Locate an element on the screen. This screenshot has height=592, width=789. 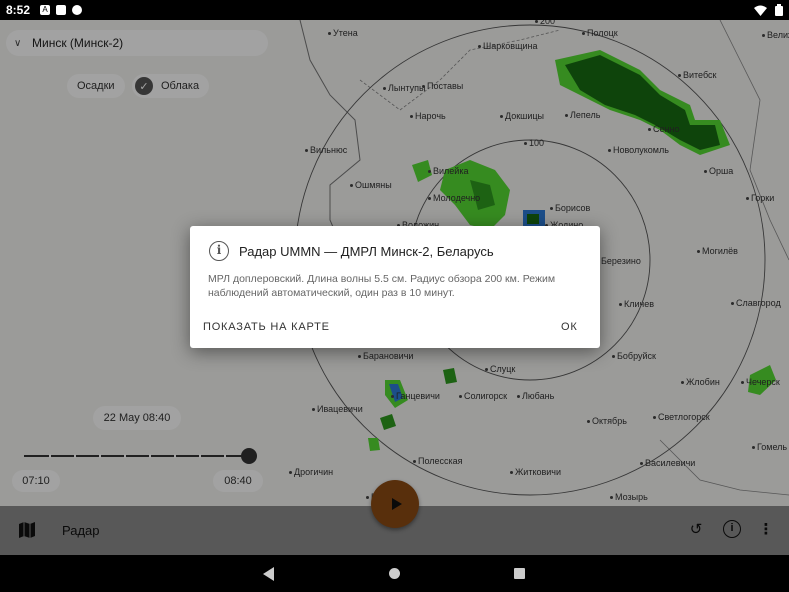
notification-a-icon: A is located at coordinates (45, 10).